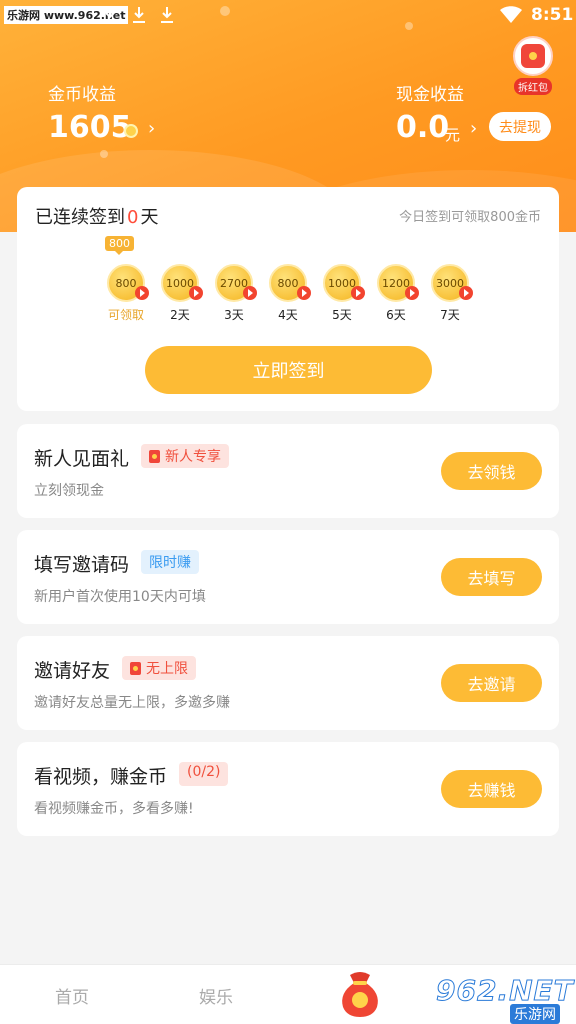  What do you see at coordinates (82, 565) in the screenshot?
I see `task-title: 填写邀请码` at bounding box center [82, 565].